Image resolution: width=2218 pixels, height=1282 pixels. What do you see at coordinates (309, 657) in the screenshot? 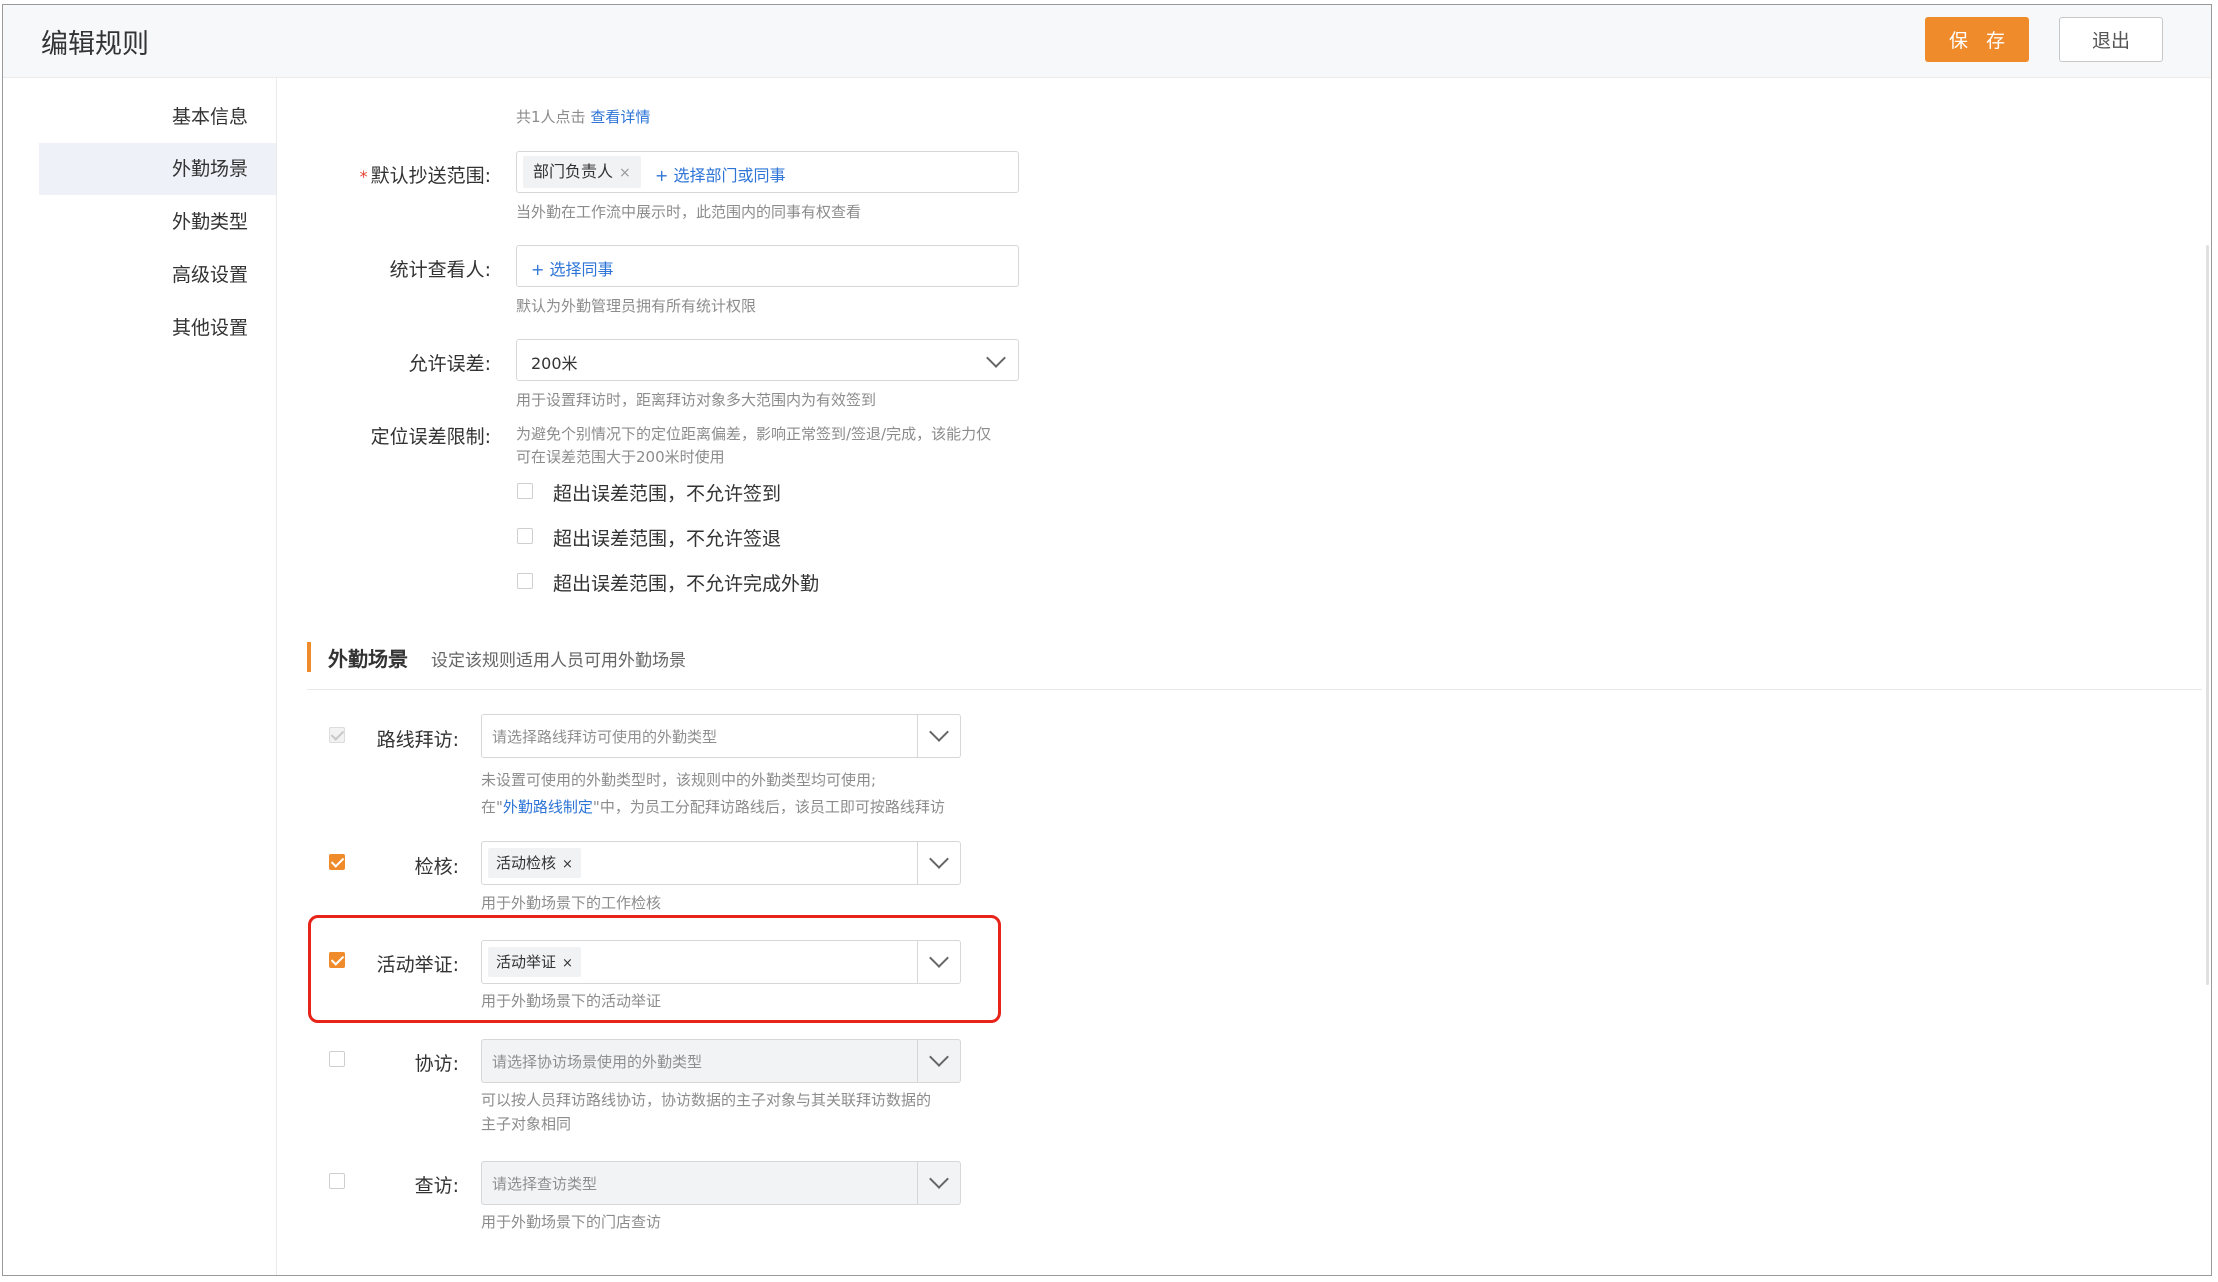
I see `section-accent-bar` at bounding box center [309, 657].